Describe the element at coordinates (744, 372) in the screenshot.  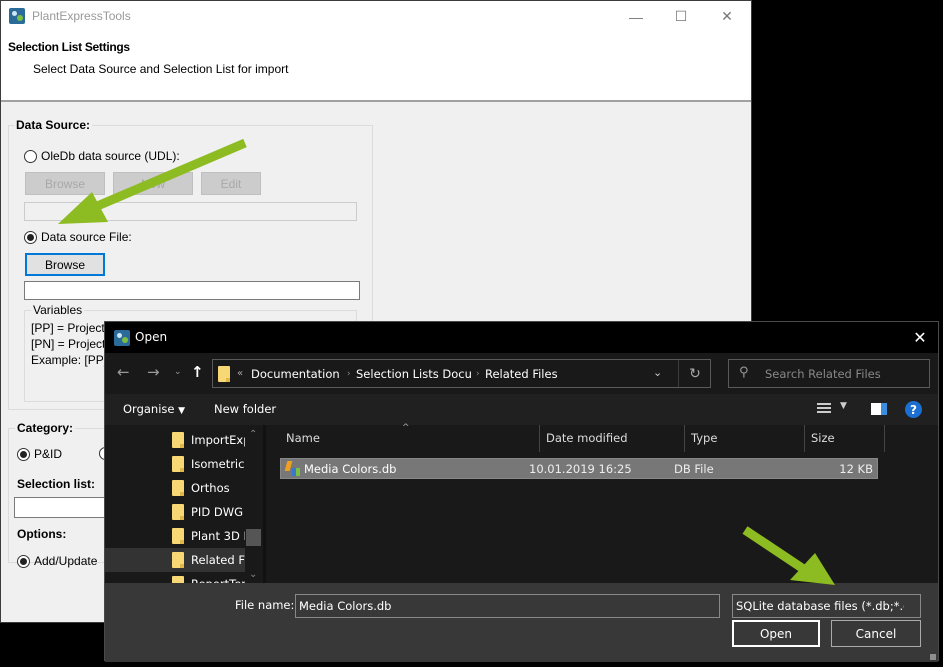
I see `search-icon: ⚲` at that location.